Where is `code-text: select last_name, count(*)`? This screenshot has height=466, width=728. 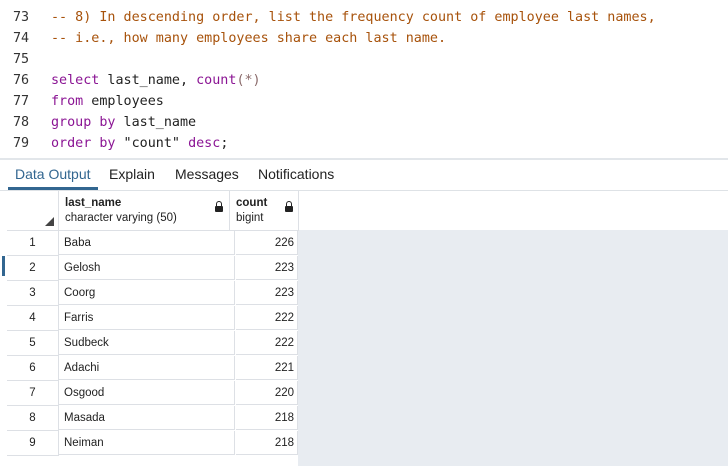 code-text: select last_name, count(*) is located at coordinates (156, 80).